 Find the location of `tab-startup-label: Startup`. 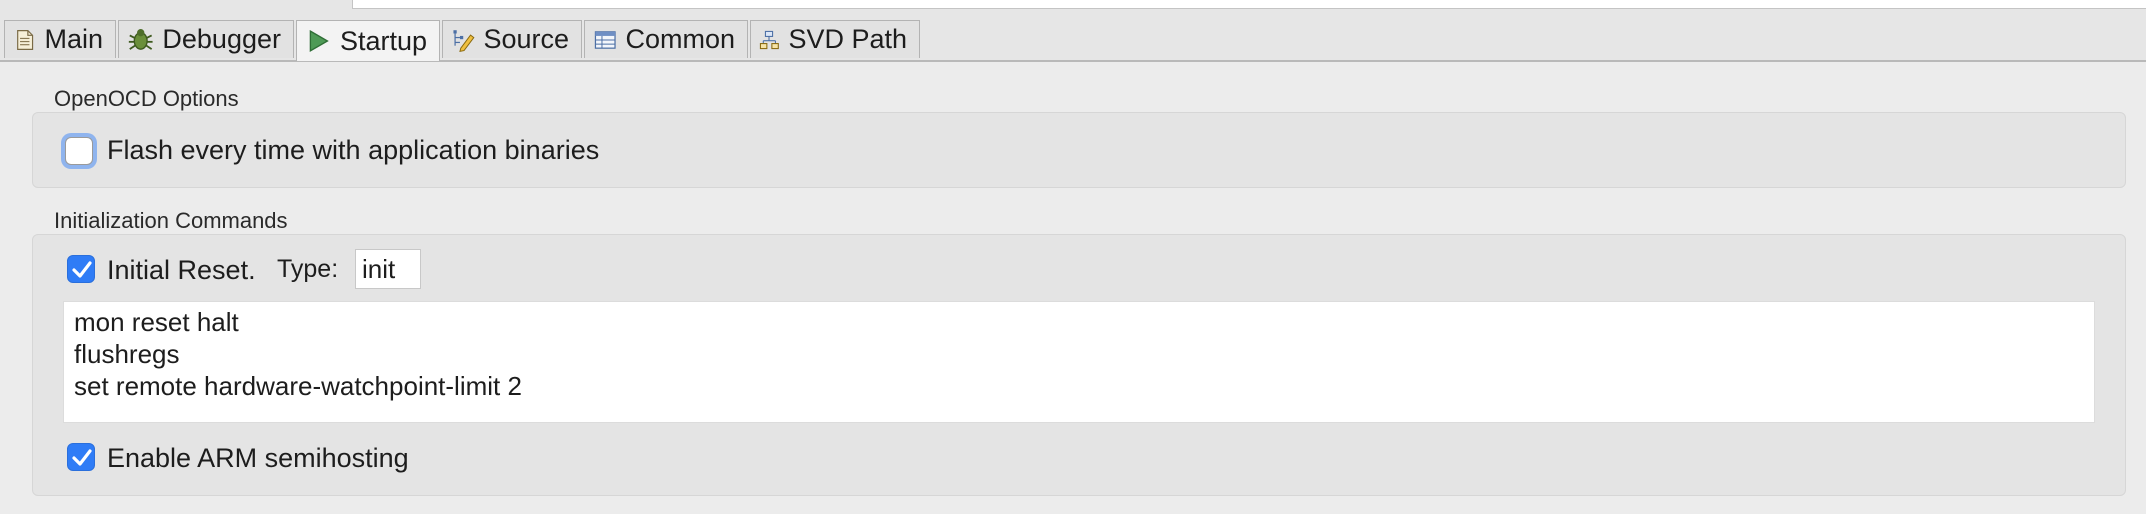

tab-startup-label: Startup is located at coordinates (383, 40).